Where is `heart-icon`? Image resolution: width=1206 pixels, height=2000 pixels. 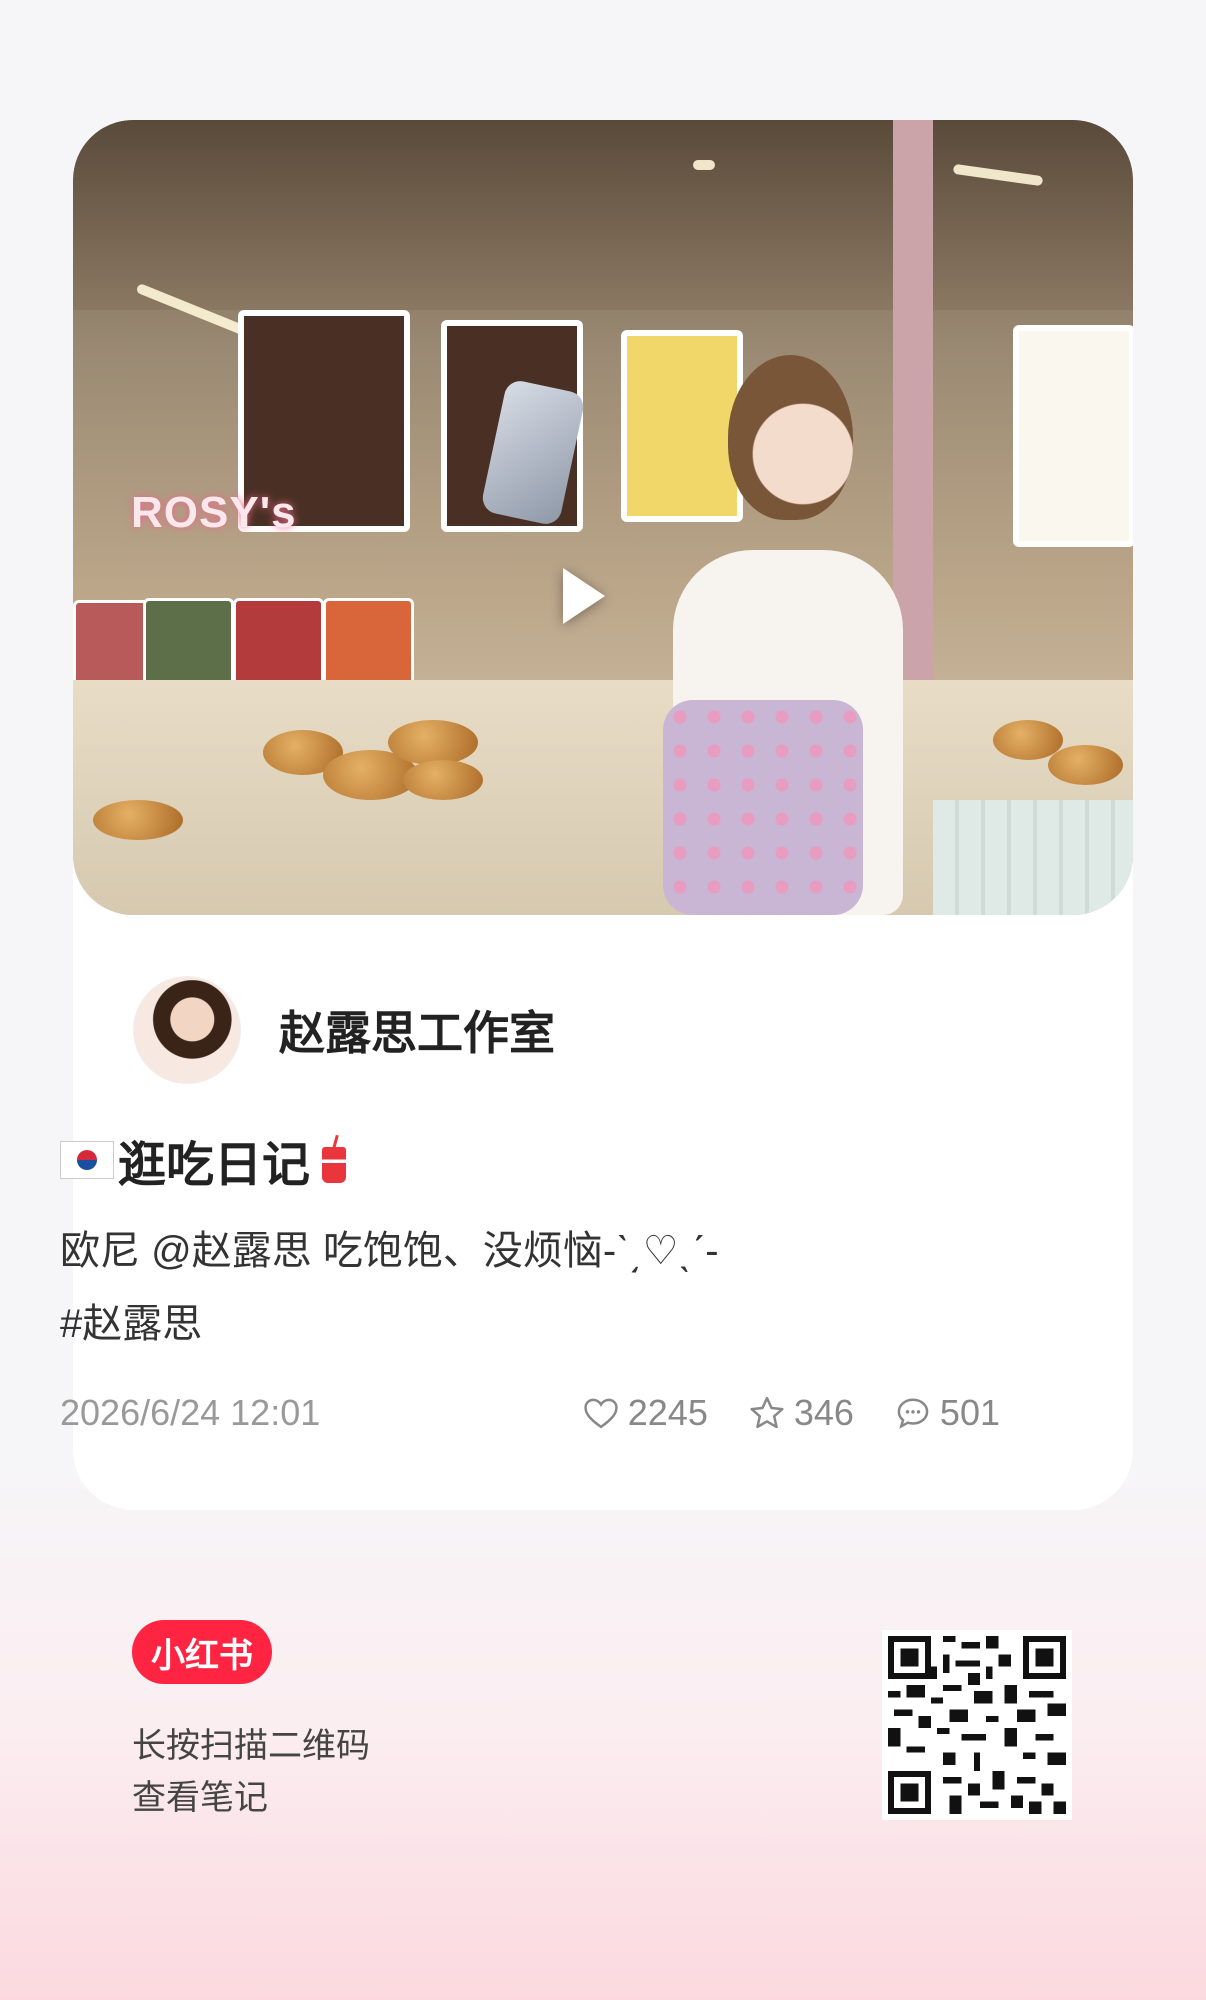
heart-icon is located at coordinates (601, 1413).